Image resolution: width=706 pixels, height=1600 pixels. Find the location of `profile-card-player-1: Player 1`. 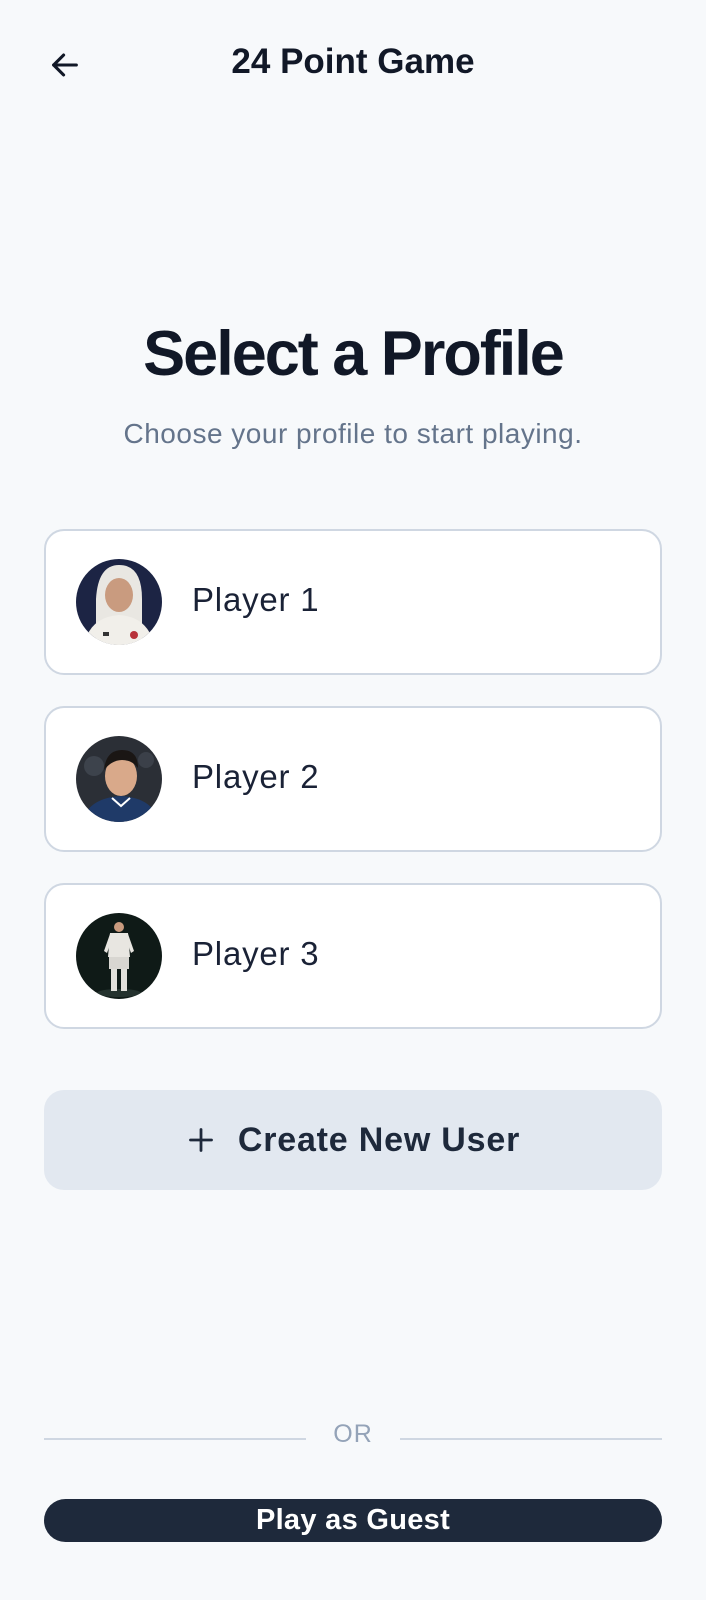

profile-card-player-1: Player 1 is located at coordinates (353, 602).